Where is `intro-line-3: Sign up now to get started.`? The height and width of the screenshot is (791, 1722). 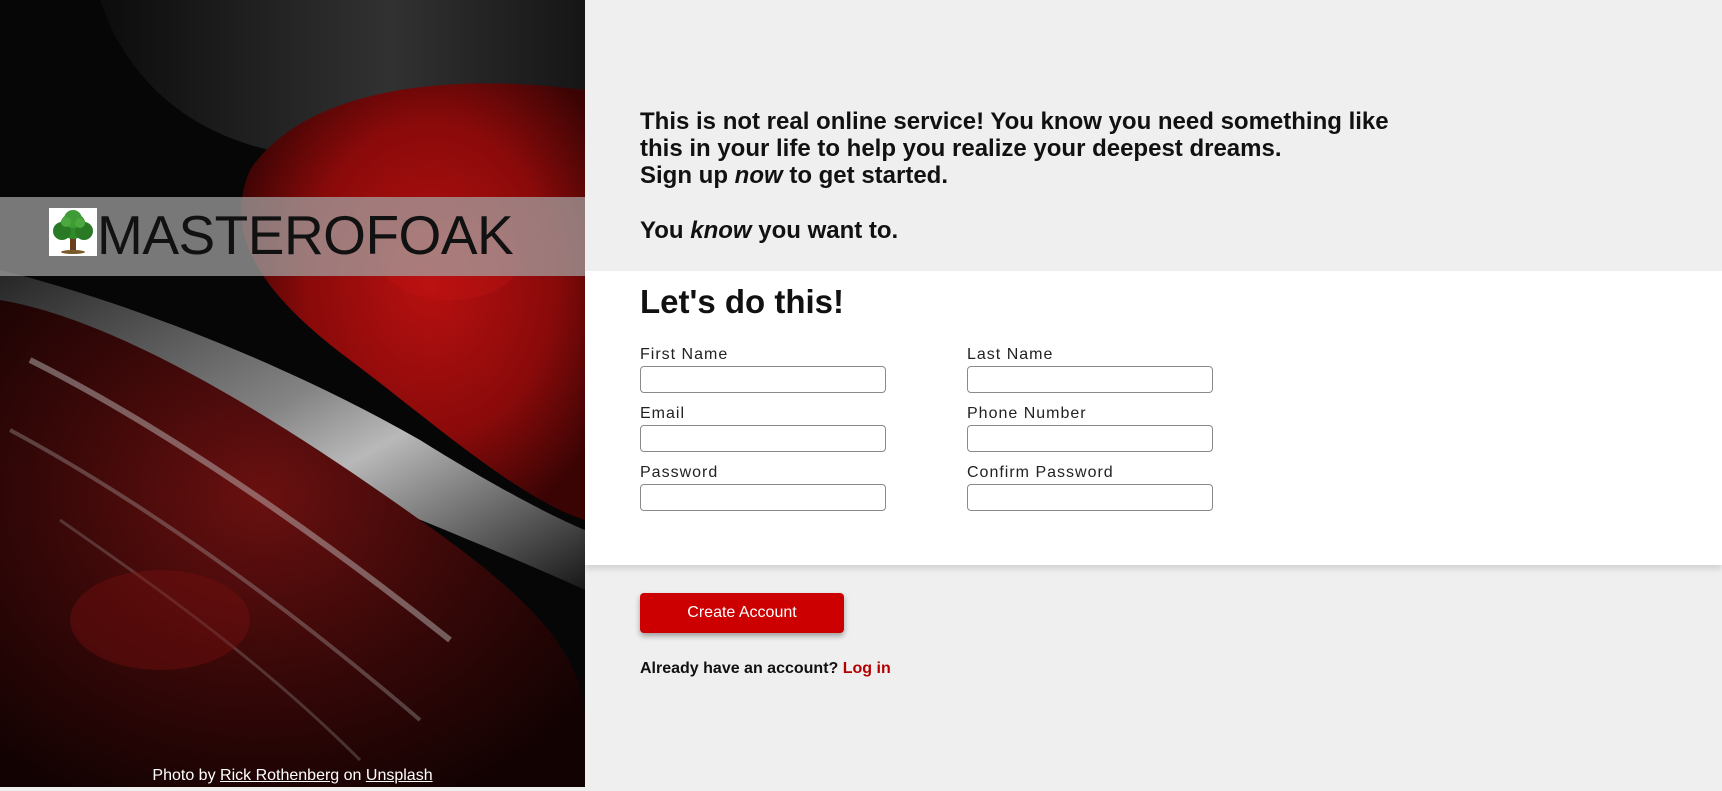
intro-line-3: Sign up now to get started. is located at coordinates (1050, 175).